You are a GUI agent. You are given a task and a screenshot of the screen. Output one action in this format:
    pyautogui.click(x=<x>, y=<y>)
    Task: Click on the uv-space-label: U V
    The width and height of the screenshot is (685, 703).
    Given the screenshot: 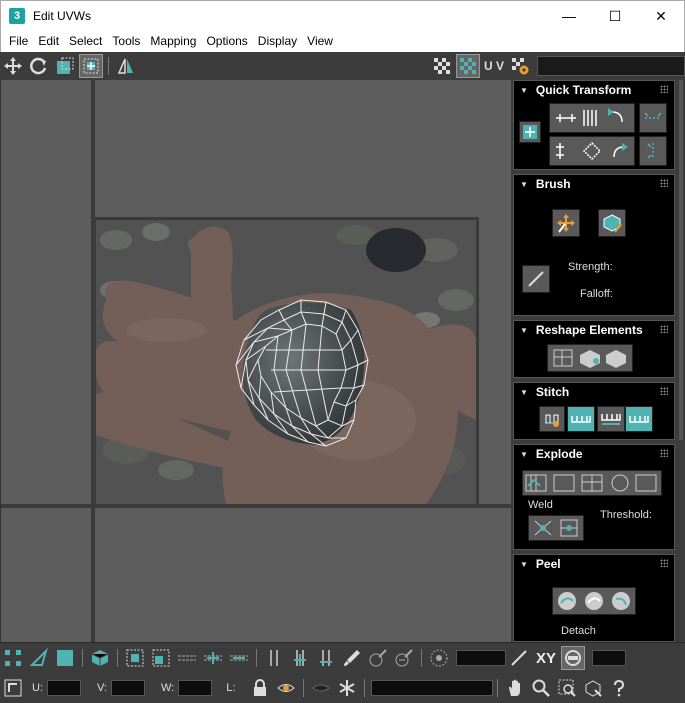 What is the action you would take?
    pyautogui.click(x=494, y=66)
    